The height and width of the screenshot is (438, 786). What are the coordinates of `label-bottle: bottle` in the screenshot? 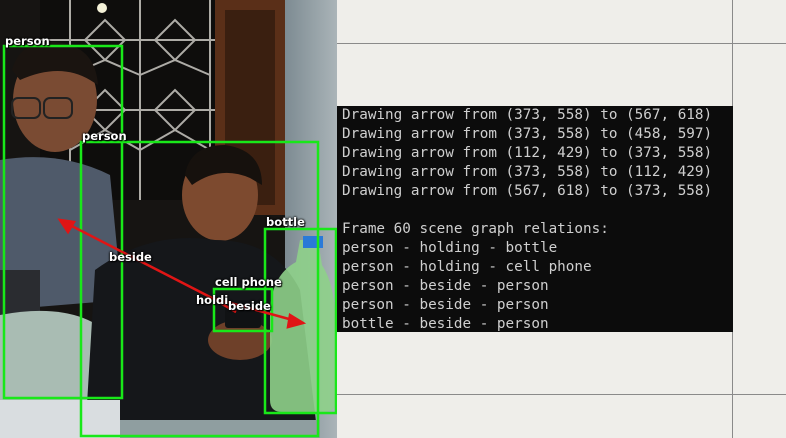 It's located at (285, 222).